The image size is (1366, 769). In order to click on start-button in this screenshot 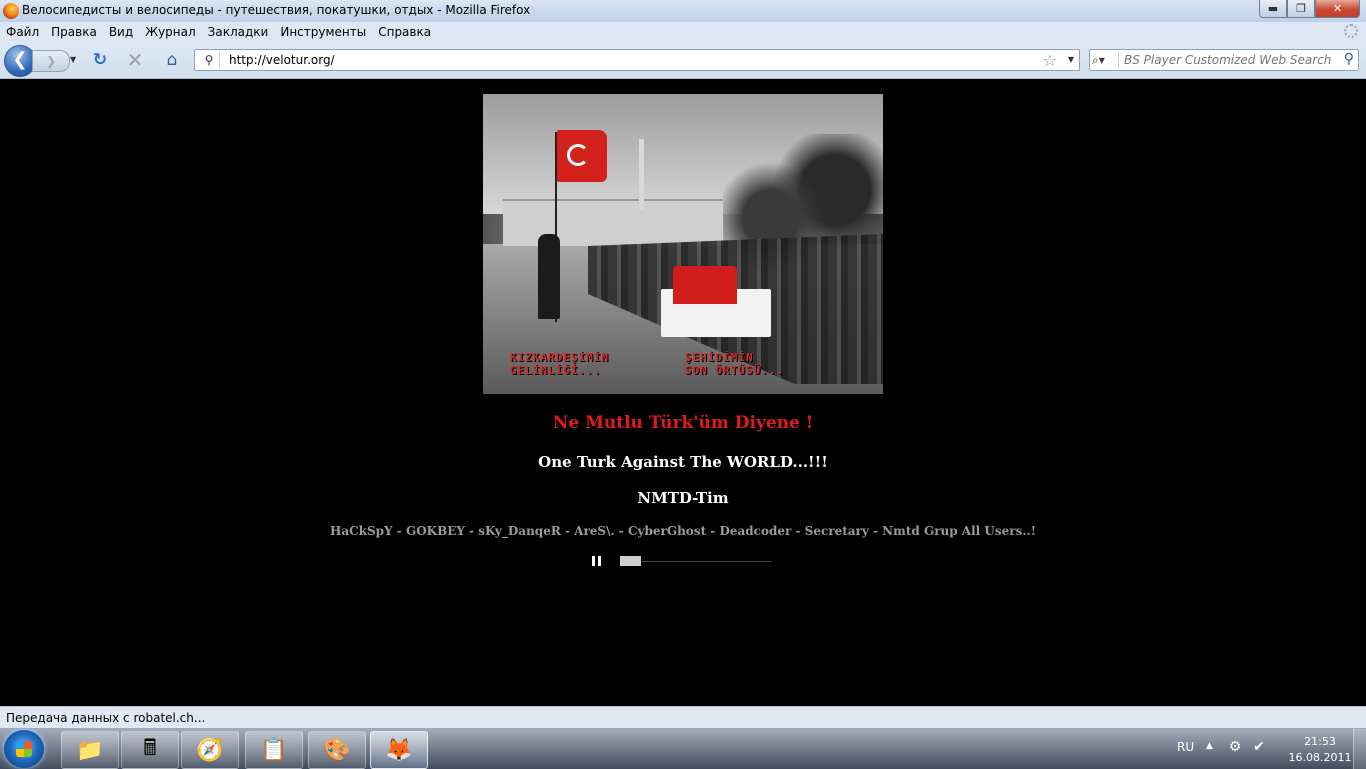, I will do `click(24, 749)`.